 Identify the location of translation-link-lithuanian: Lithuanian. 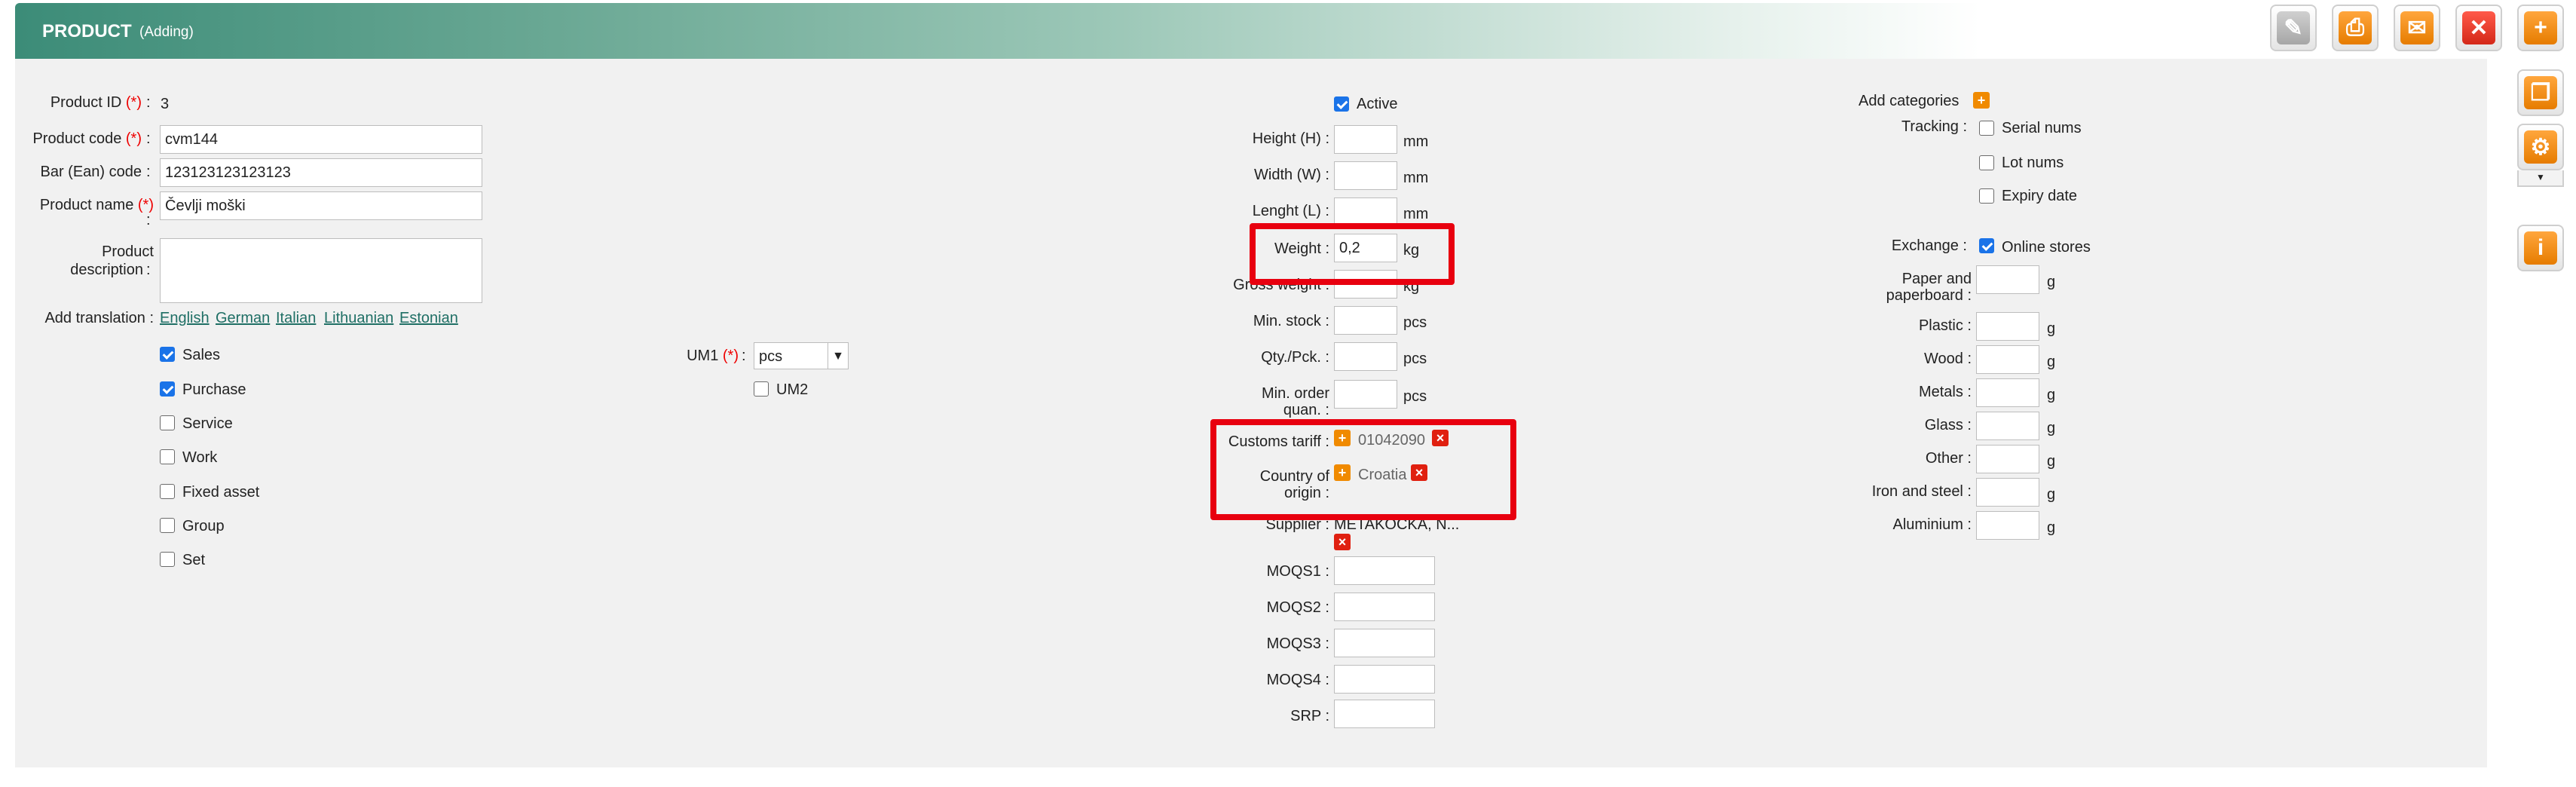
(358, 318).